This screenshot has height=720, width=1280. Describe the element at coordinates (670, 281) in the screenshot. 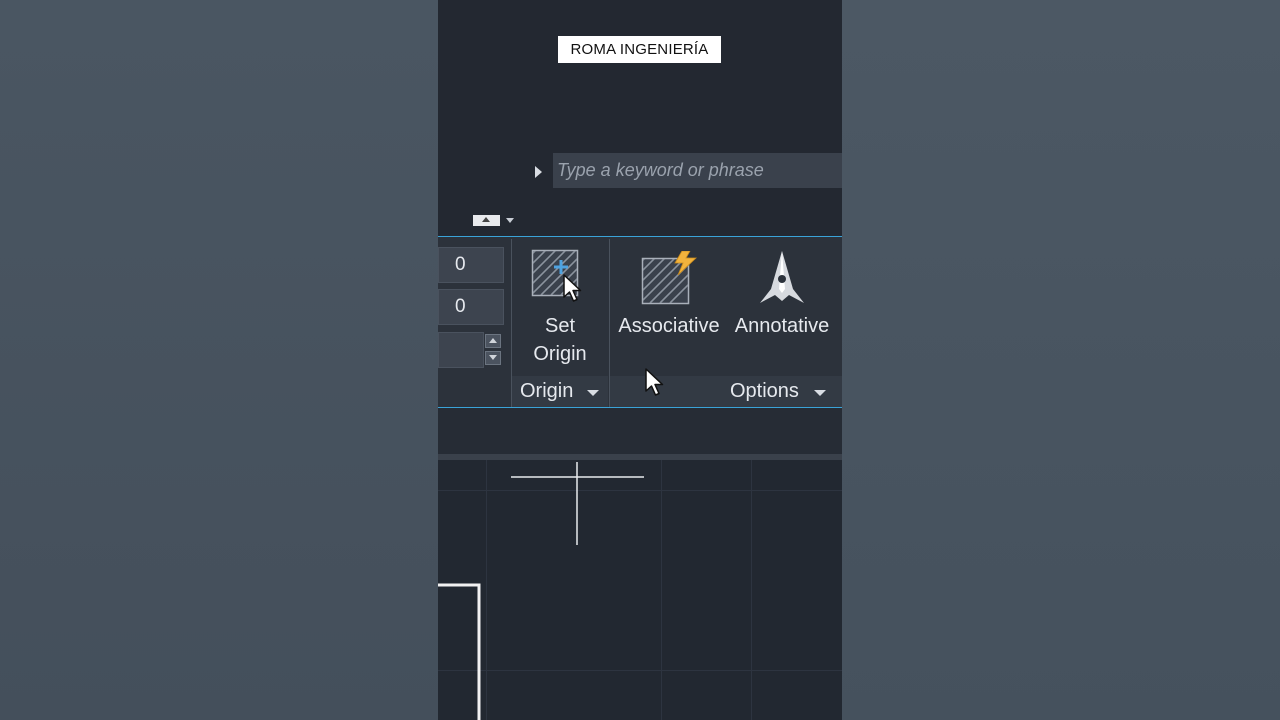

I see `associative-hatch-icon` at that location.